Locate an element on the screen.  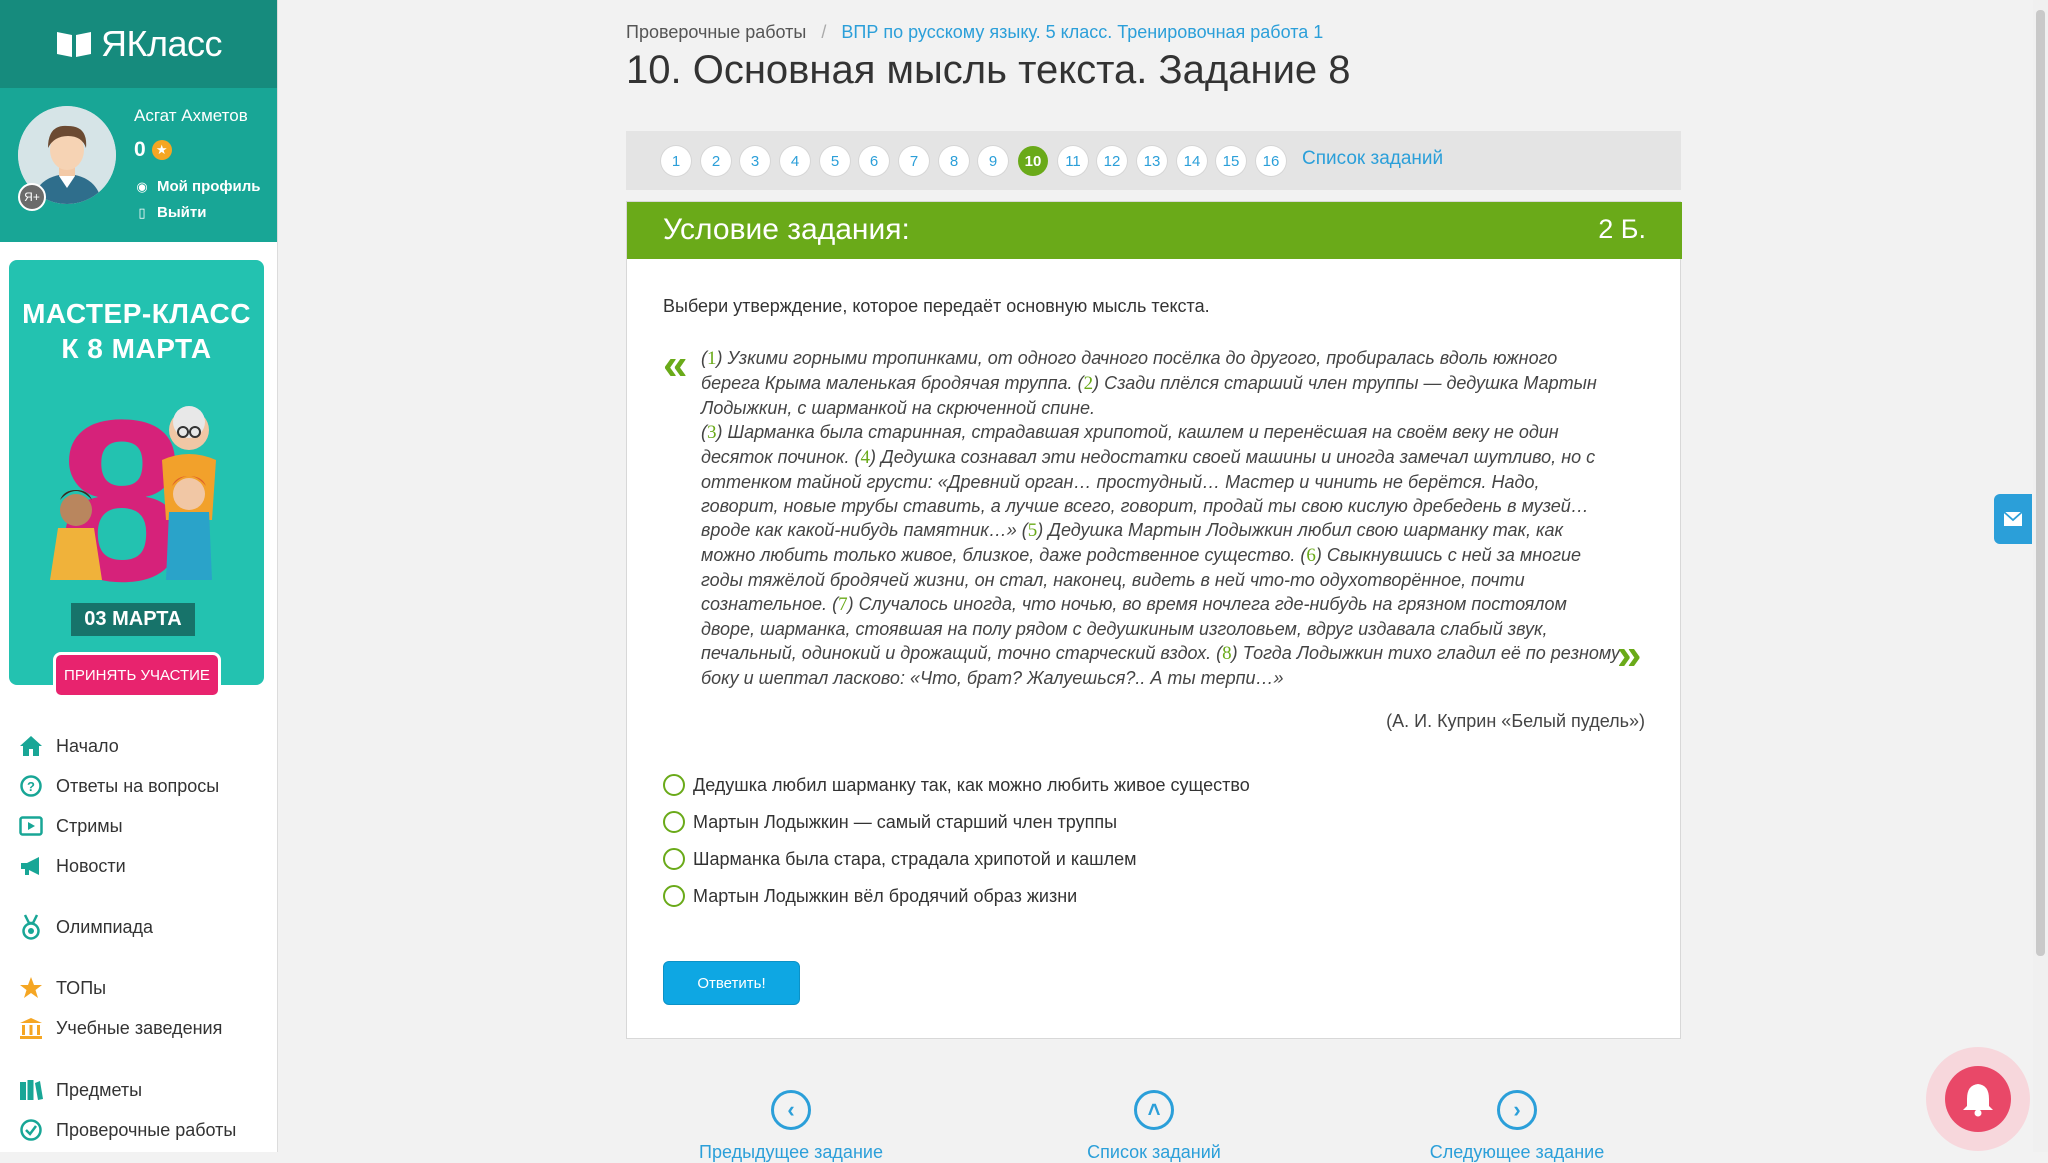
task-list-nav: ˄ Список заданий is located at coordinates (1154, 1126).